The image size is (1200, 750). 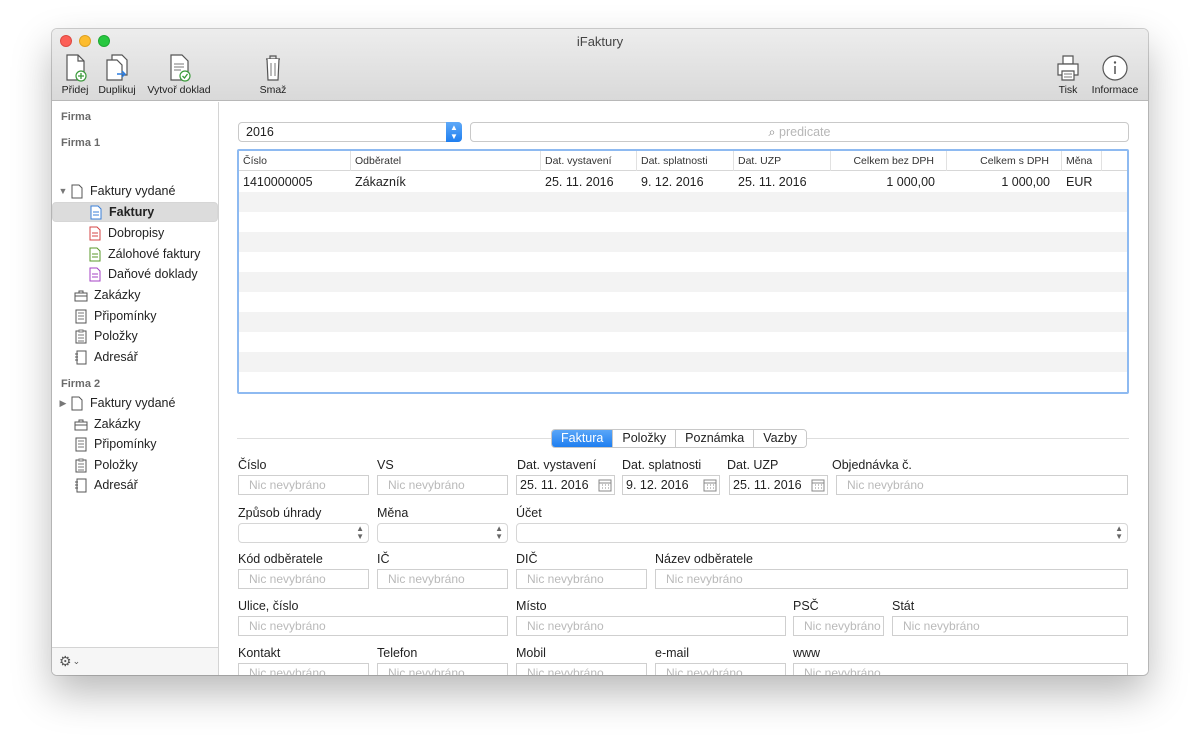 I want to click on cell-currency: EUR, so click(x=1079, y=182).